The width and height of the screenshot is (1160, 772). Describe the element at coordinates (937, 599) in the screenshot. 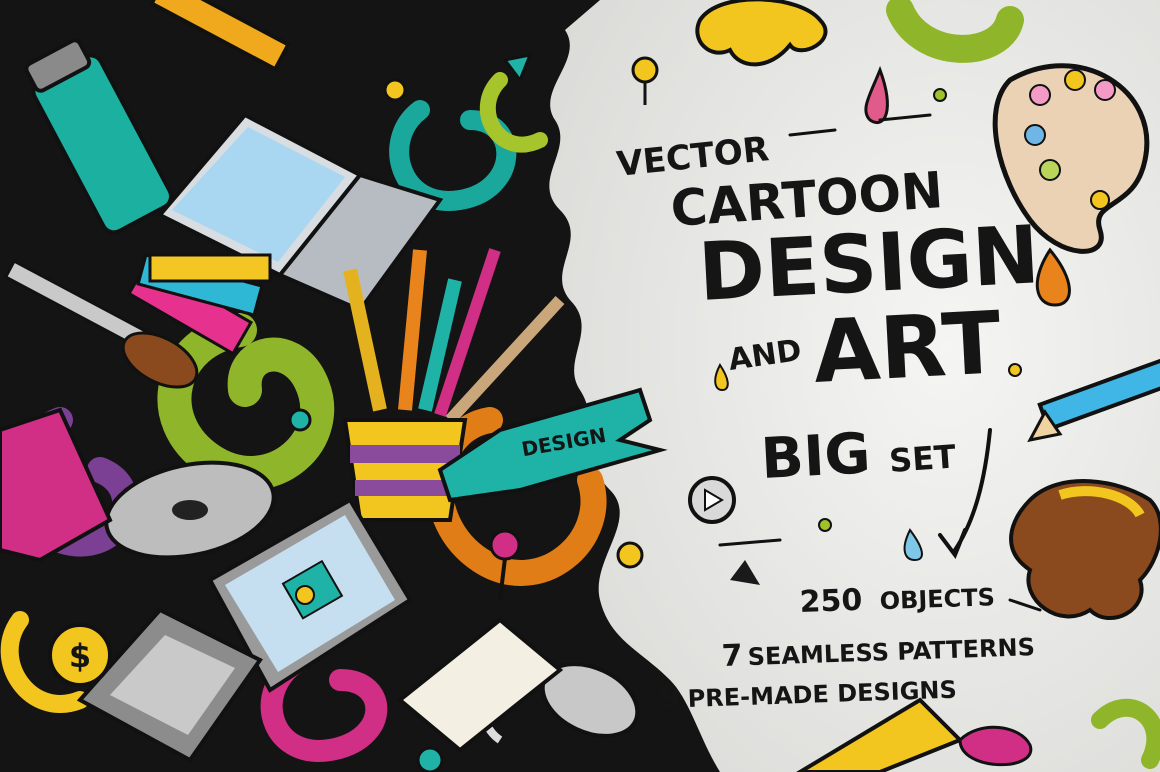

I see `feature-text: OBJECTS` at that location.